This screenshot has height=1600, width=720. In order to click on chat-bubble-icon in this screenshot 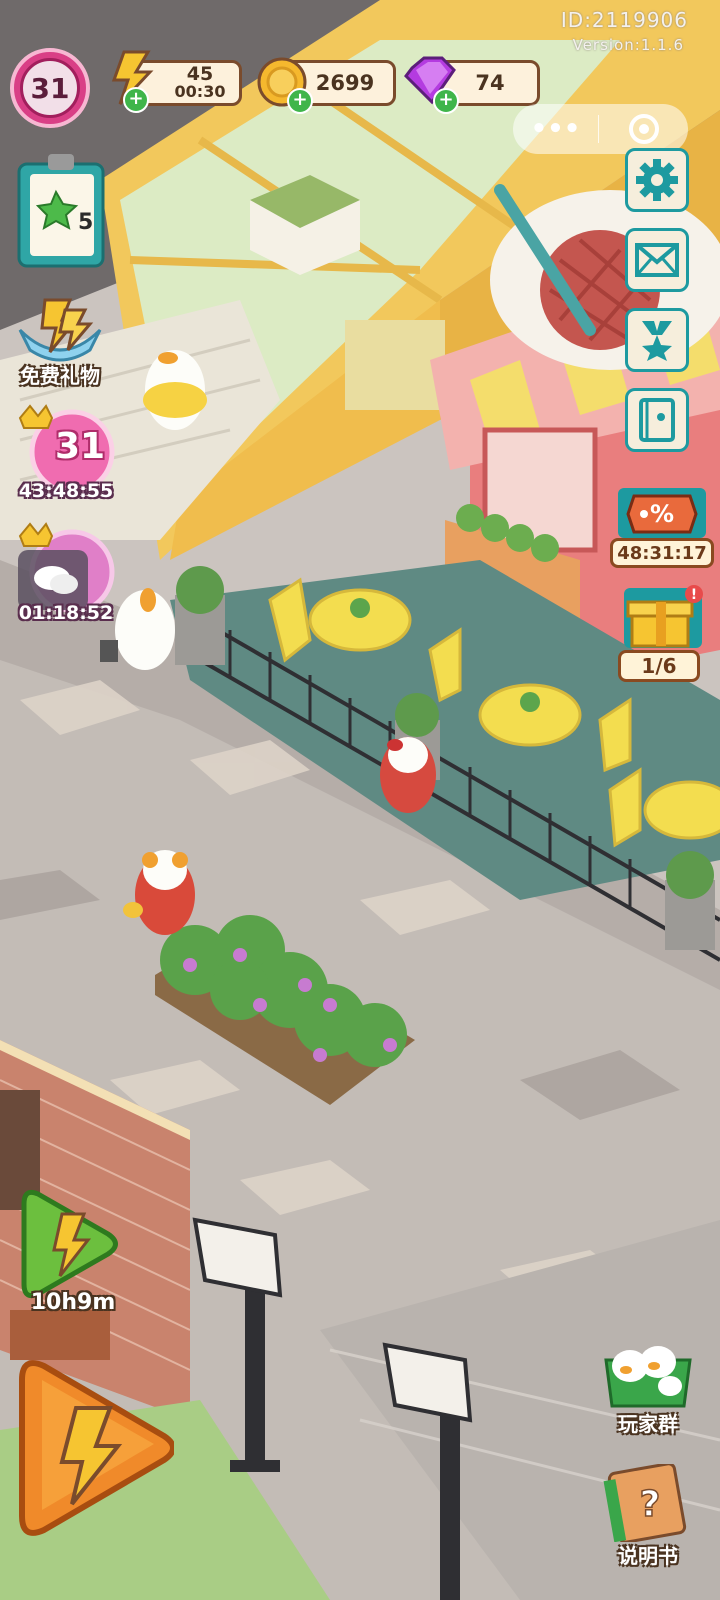, I will do `click(66, 568)`.